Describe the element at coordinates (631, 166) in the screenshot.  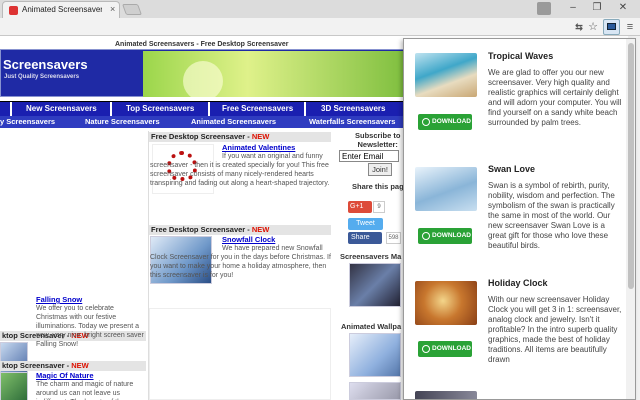
I see `popup-scrollbar-thumb` at that location.